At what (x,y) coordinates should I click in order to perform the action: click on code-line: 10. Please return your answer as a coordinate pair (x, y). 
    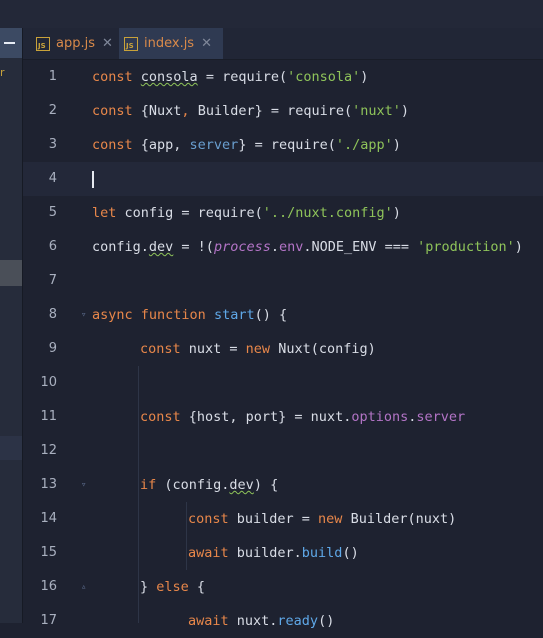
    Looking at the image, I should click on (283, 383).